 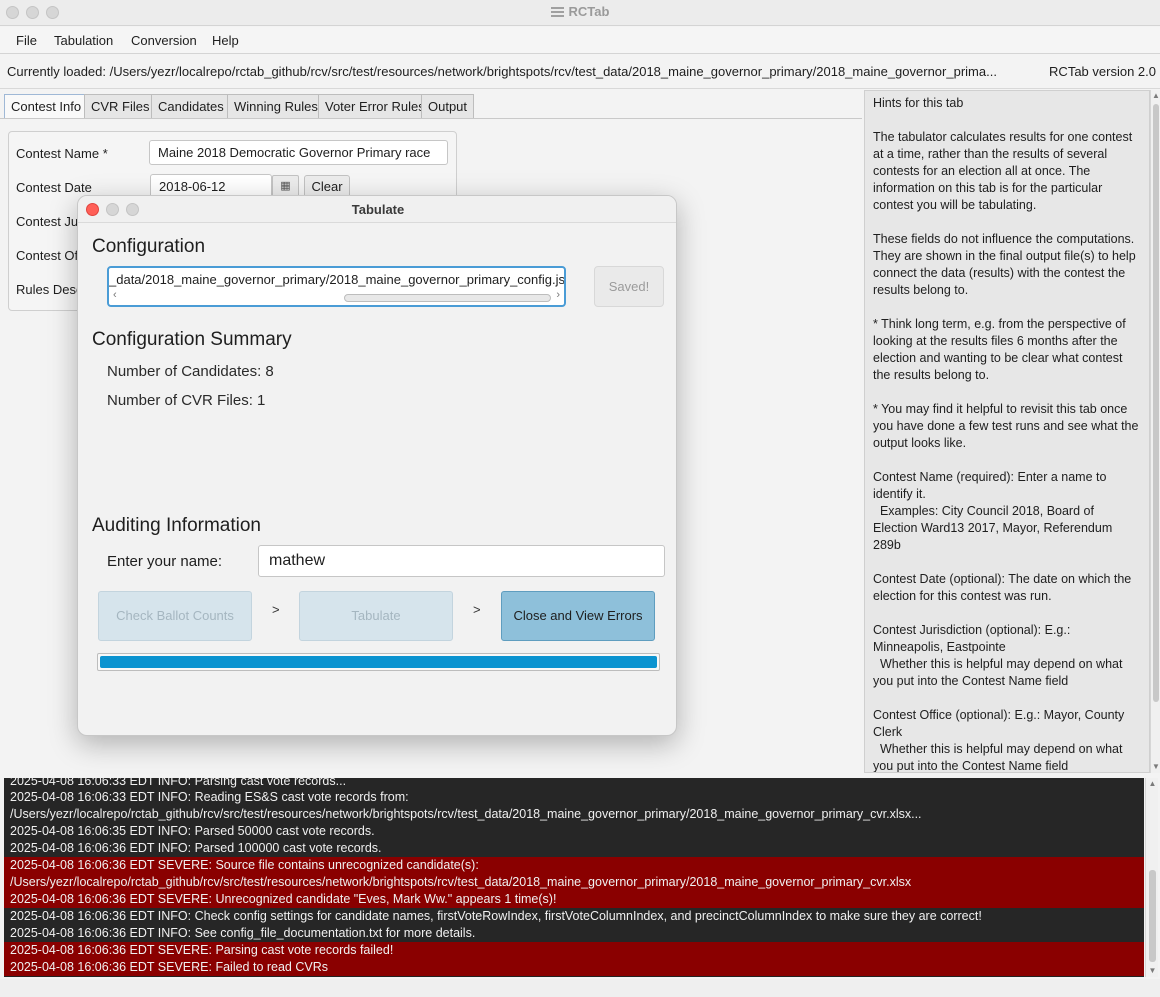 I want to click on menu-file: File, so click(x=26, y=40).